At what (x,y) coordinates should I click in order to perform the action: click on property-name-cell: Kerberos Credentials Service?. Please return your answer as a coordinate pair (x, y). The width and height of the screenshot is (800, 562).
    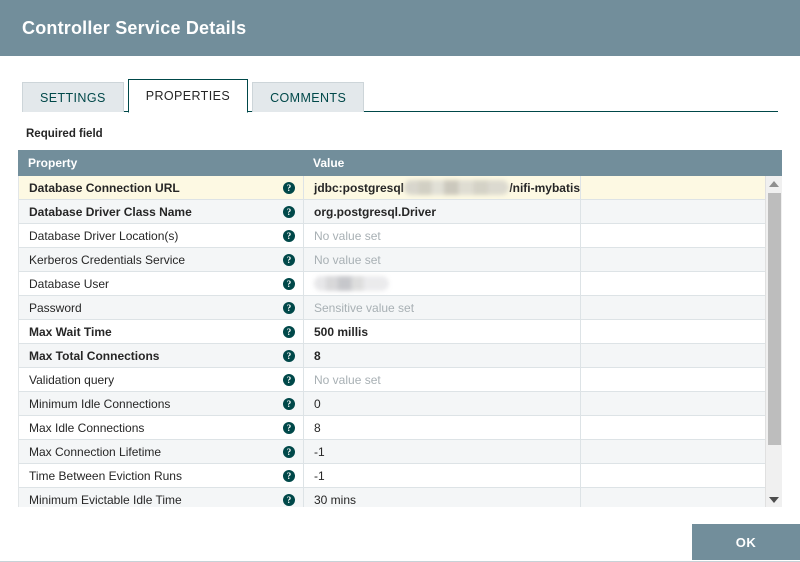
    Looking at the image, I should click on (161, 259).